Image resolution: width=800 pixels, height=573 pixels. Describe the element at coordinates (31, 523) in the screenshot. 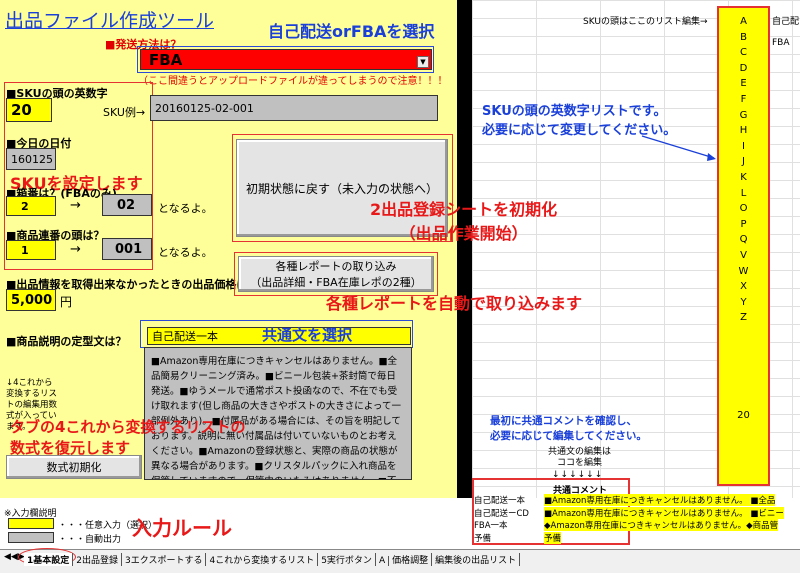

I see `legend-optional-swatch` at that location.